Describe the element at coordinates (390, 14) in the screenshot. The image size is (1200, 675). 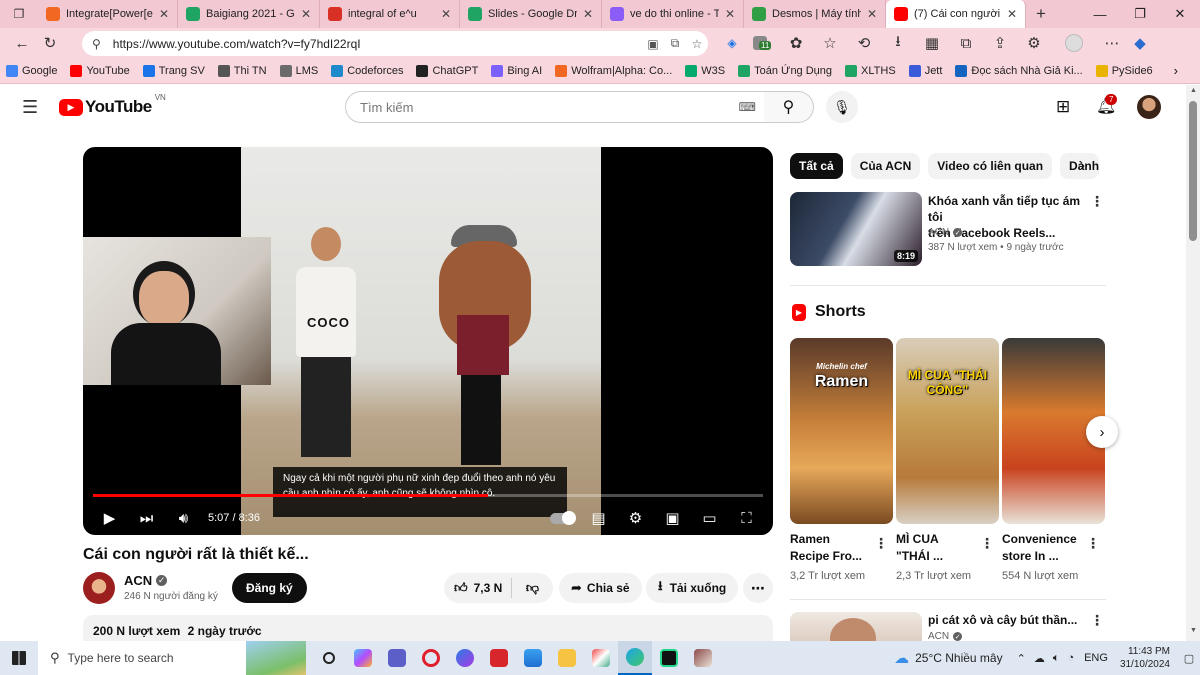
I see `browser-tab: integral of e^u ✕` at that location.